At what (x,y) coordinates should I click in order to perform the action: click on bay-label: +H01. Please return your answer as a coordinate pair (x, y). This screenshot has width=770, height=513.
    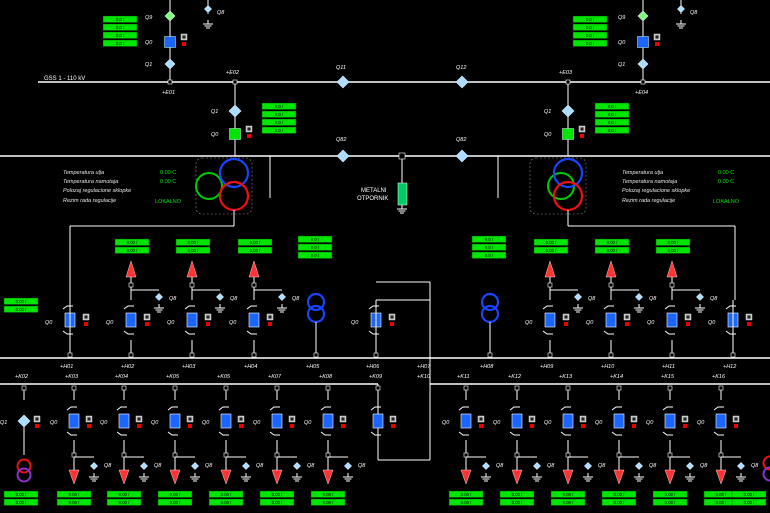
    Looking at the image, I should click on (66, 367).